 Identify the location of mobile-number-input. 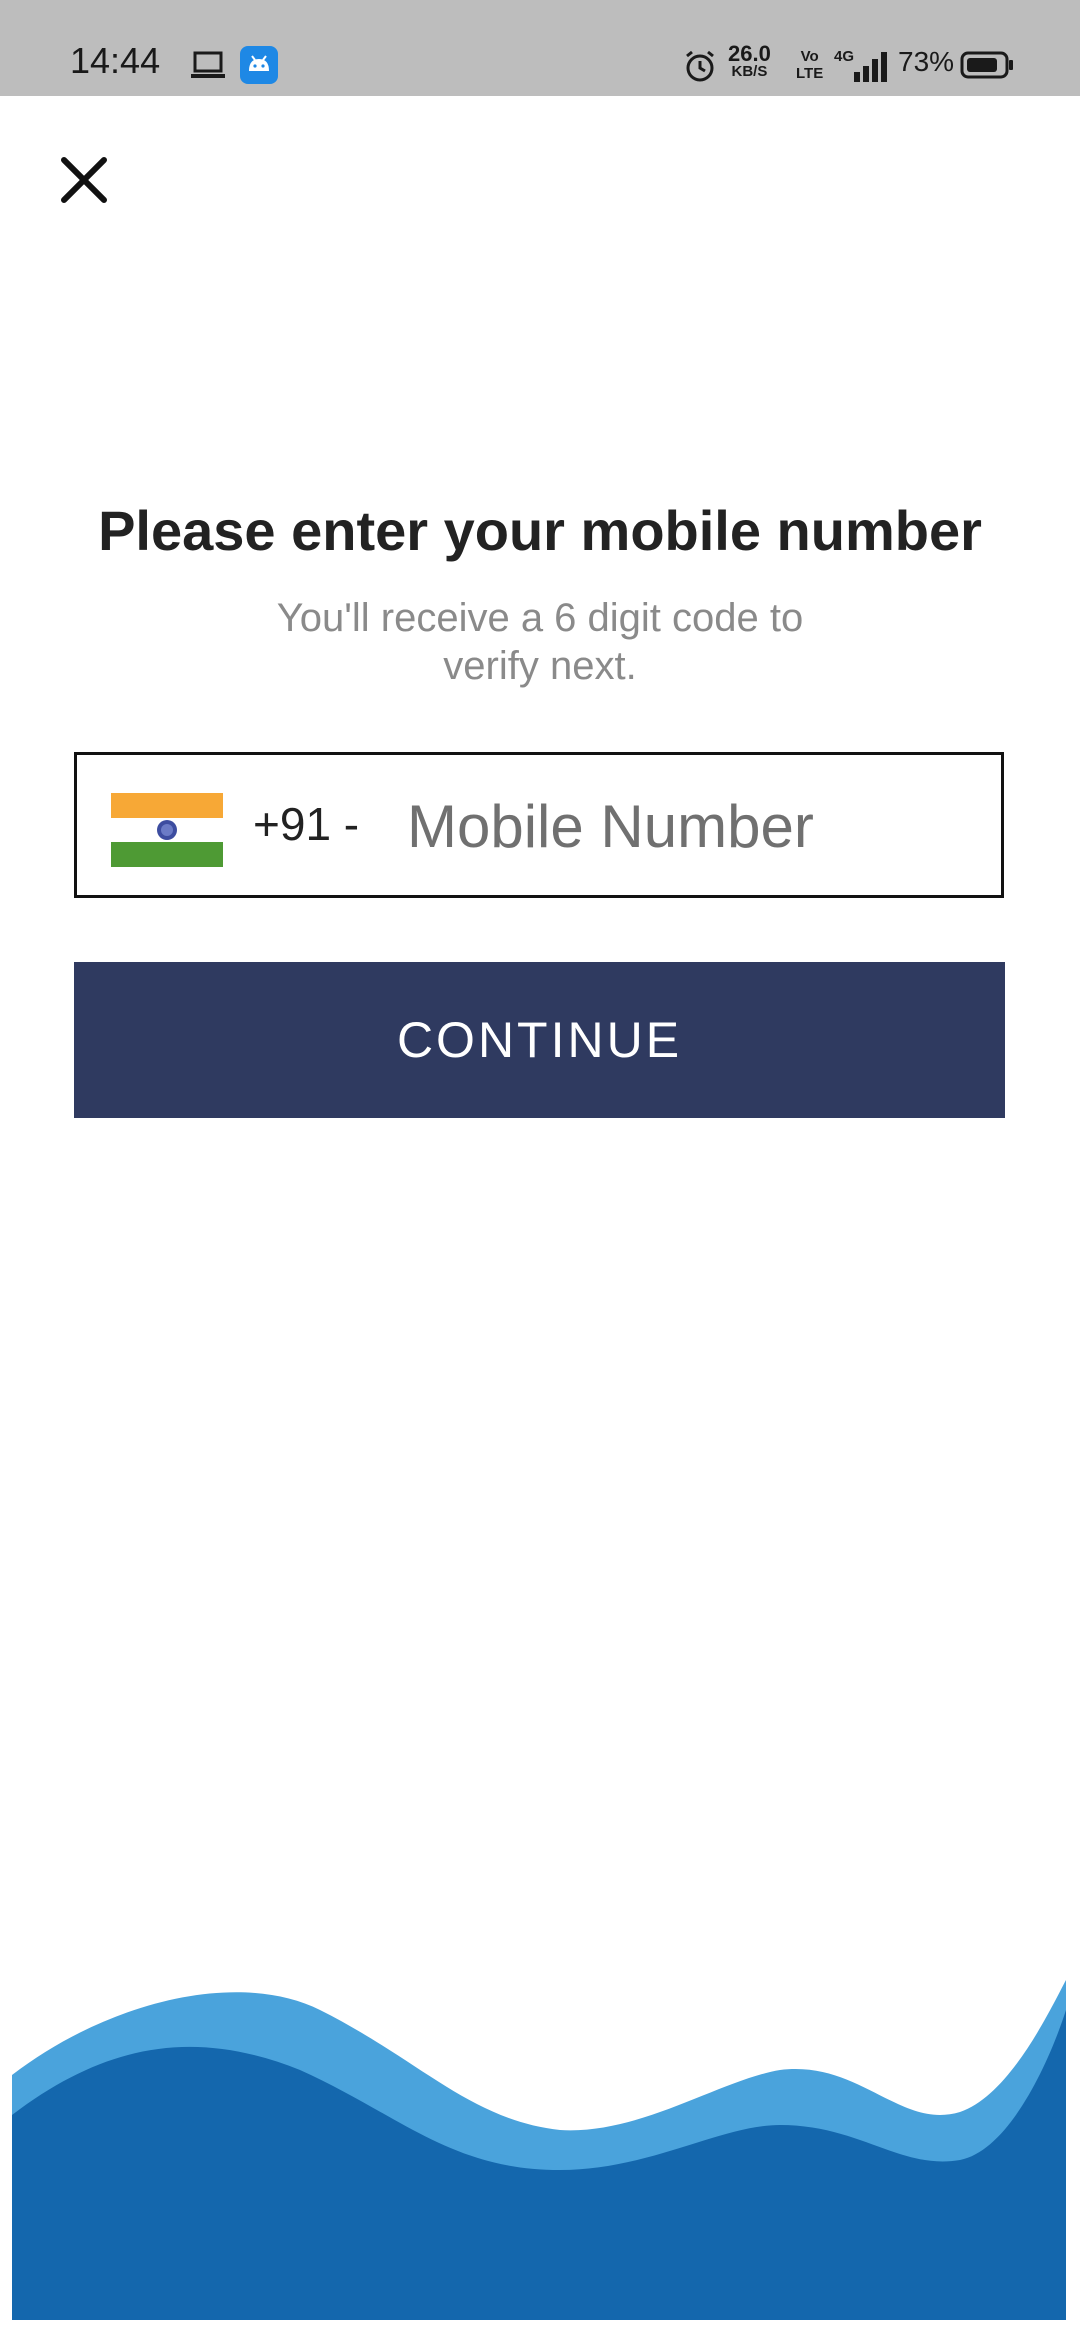
(692, 826).